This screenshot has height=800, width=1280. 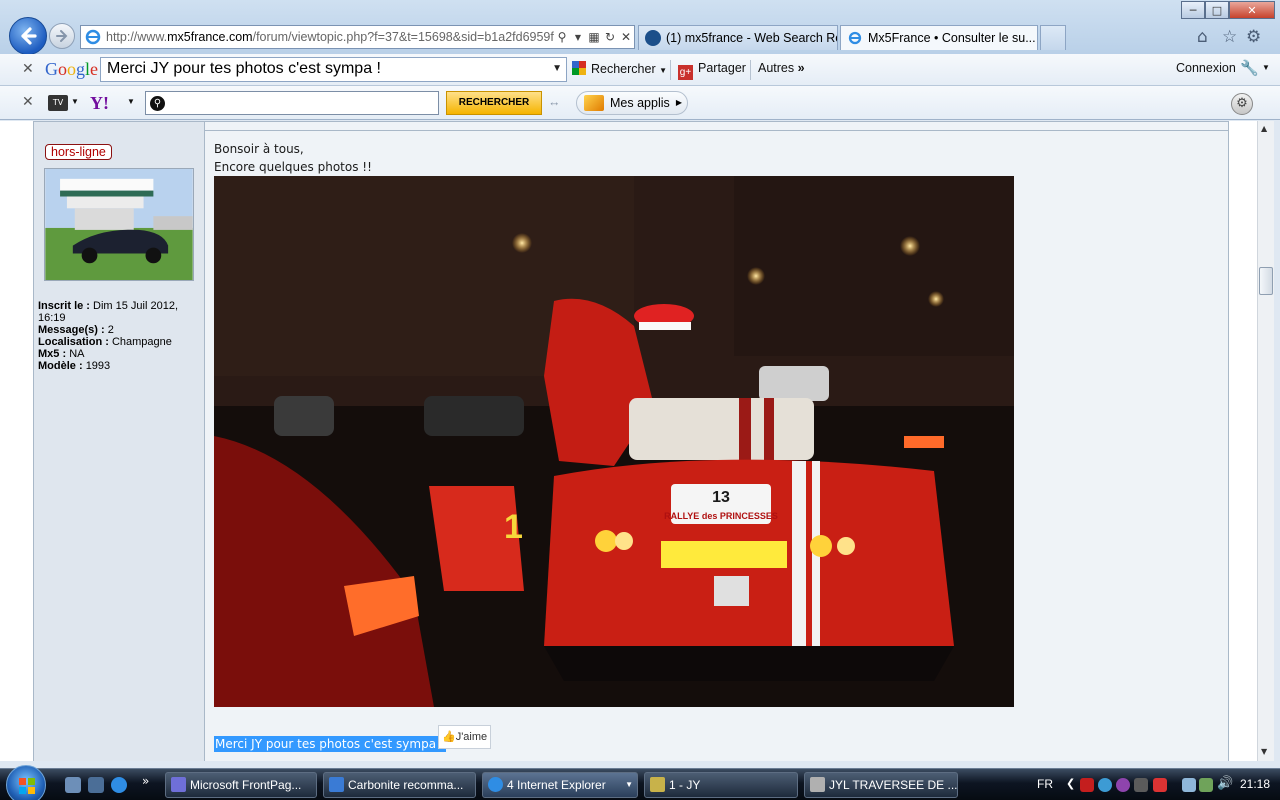 I want to click on document-icon, so click(x=817, y=784).